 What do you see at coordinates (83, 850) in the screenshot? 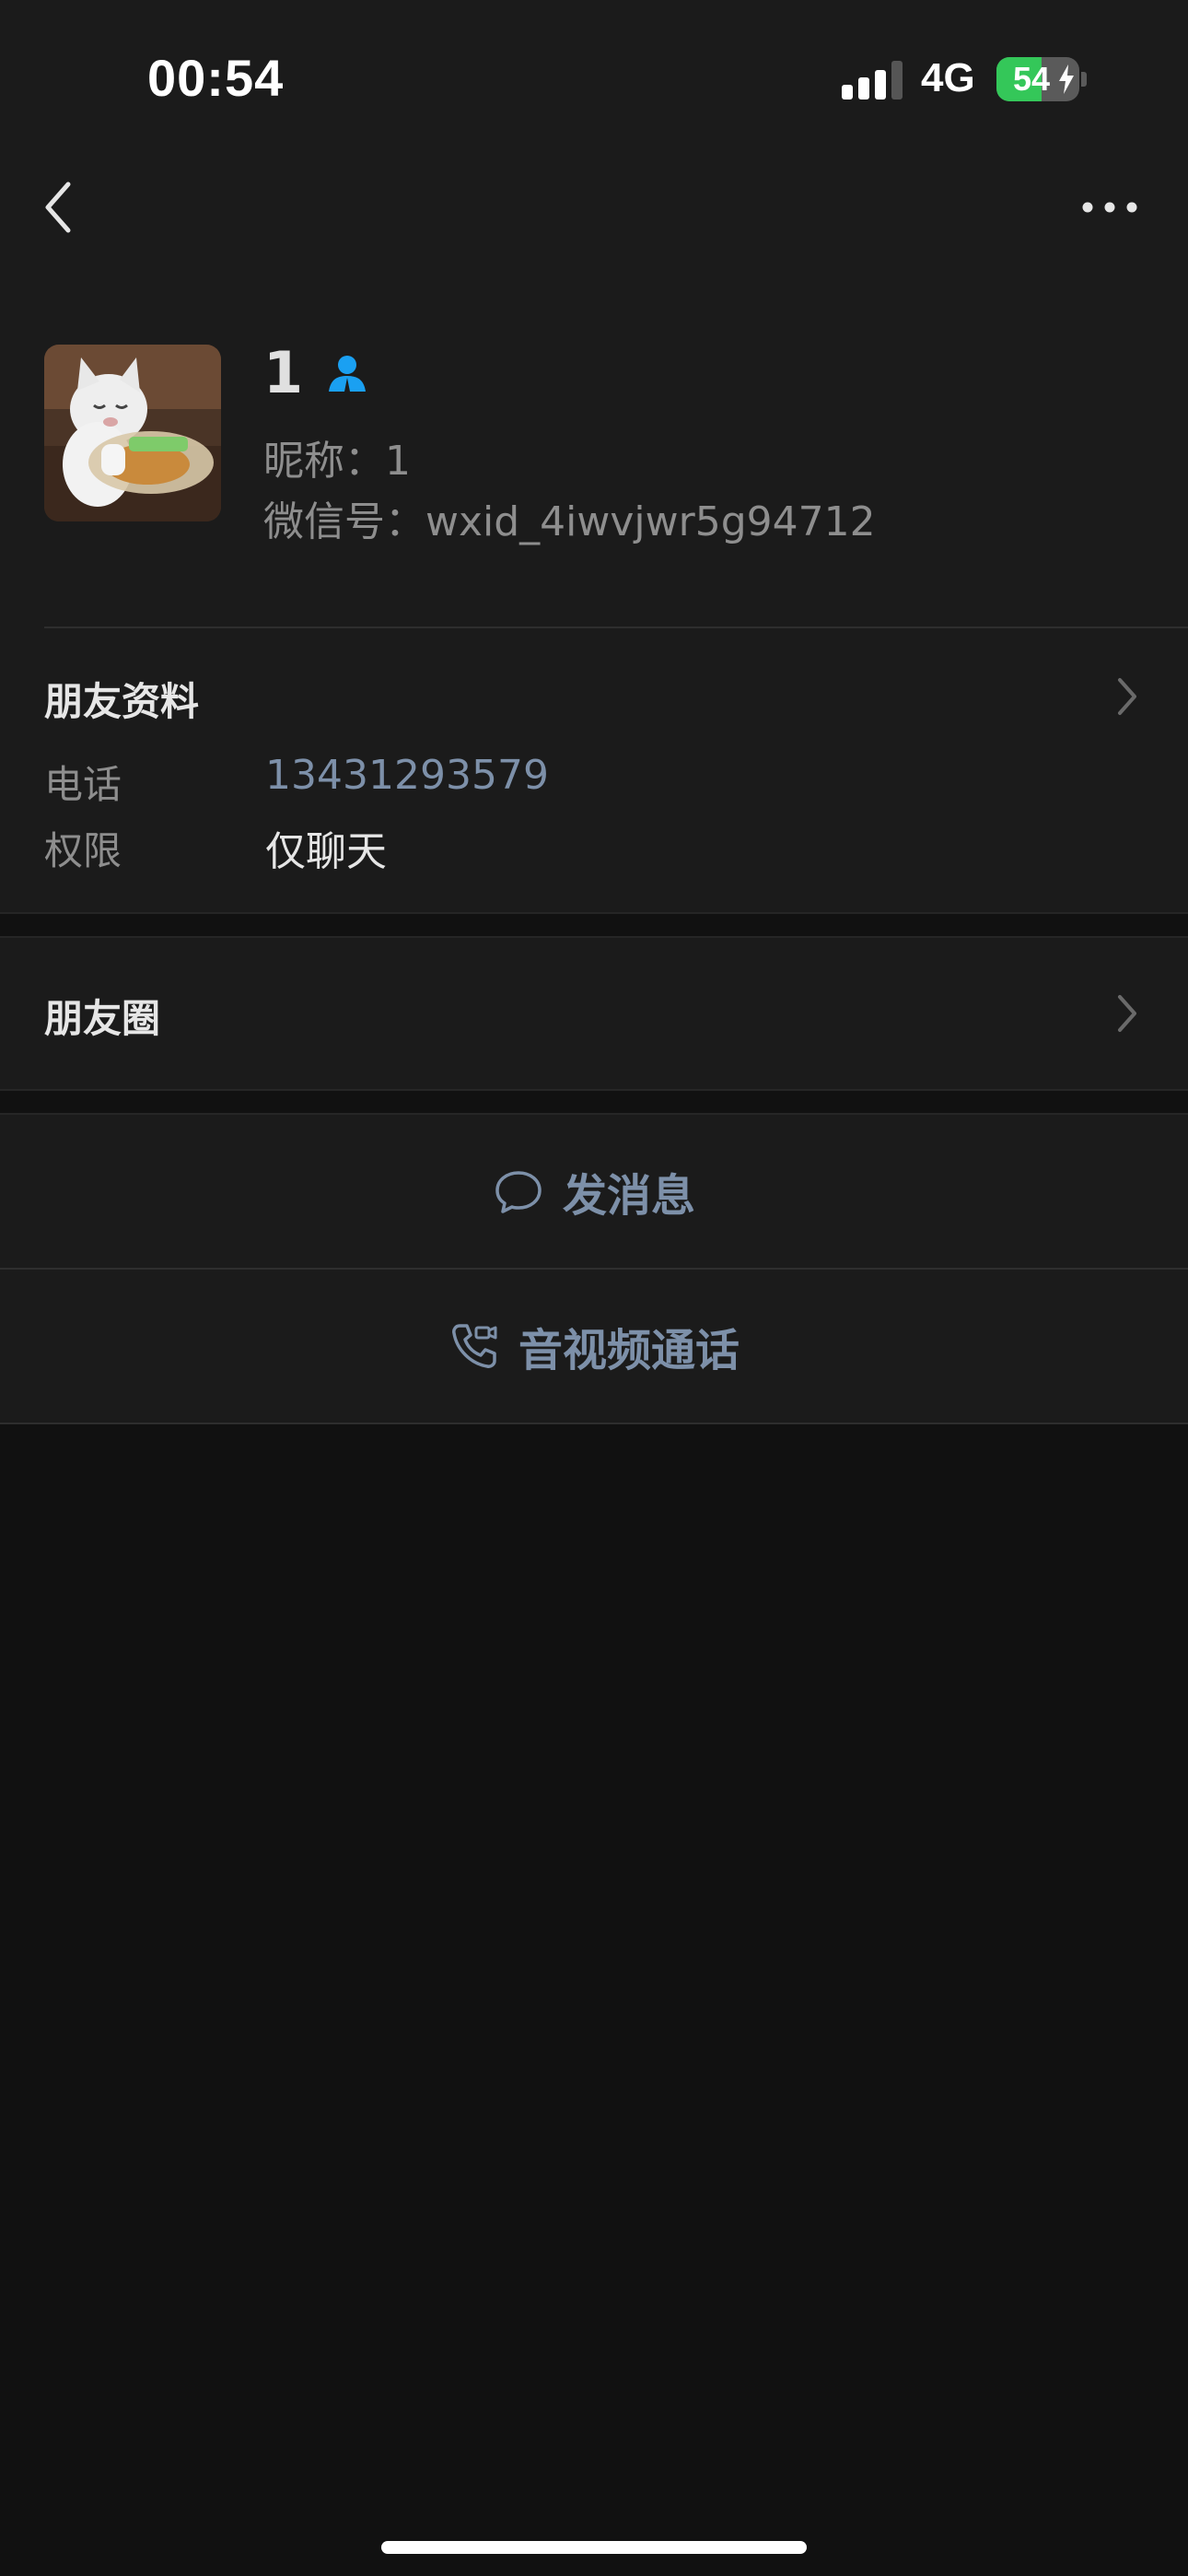
I see `permission-label: 权限` at bounding box center [83, 850].